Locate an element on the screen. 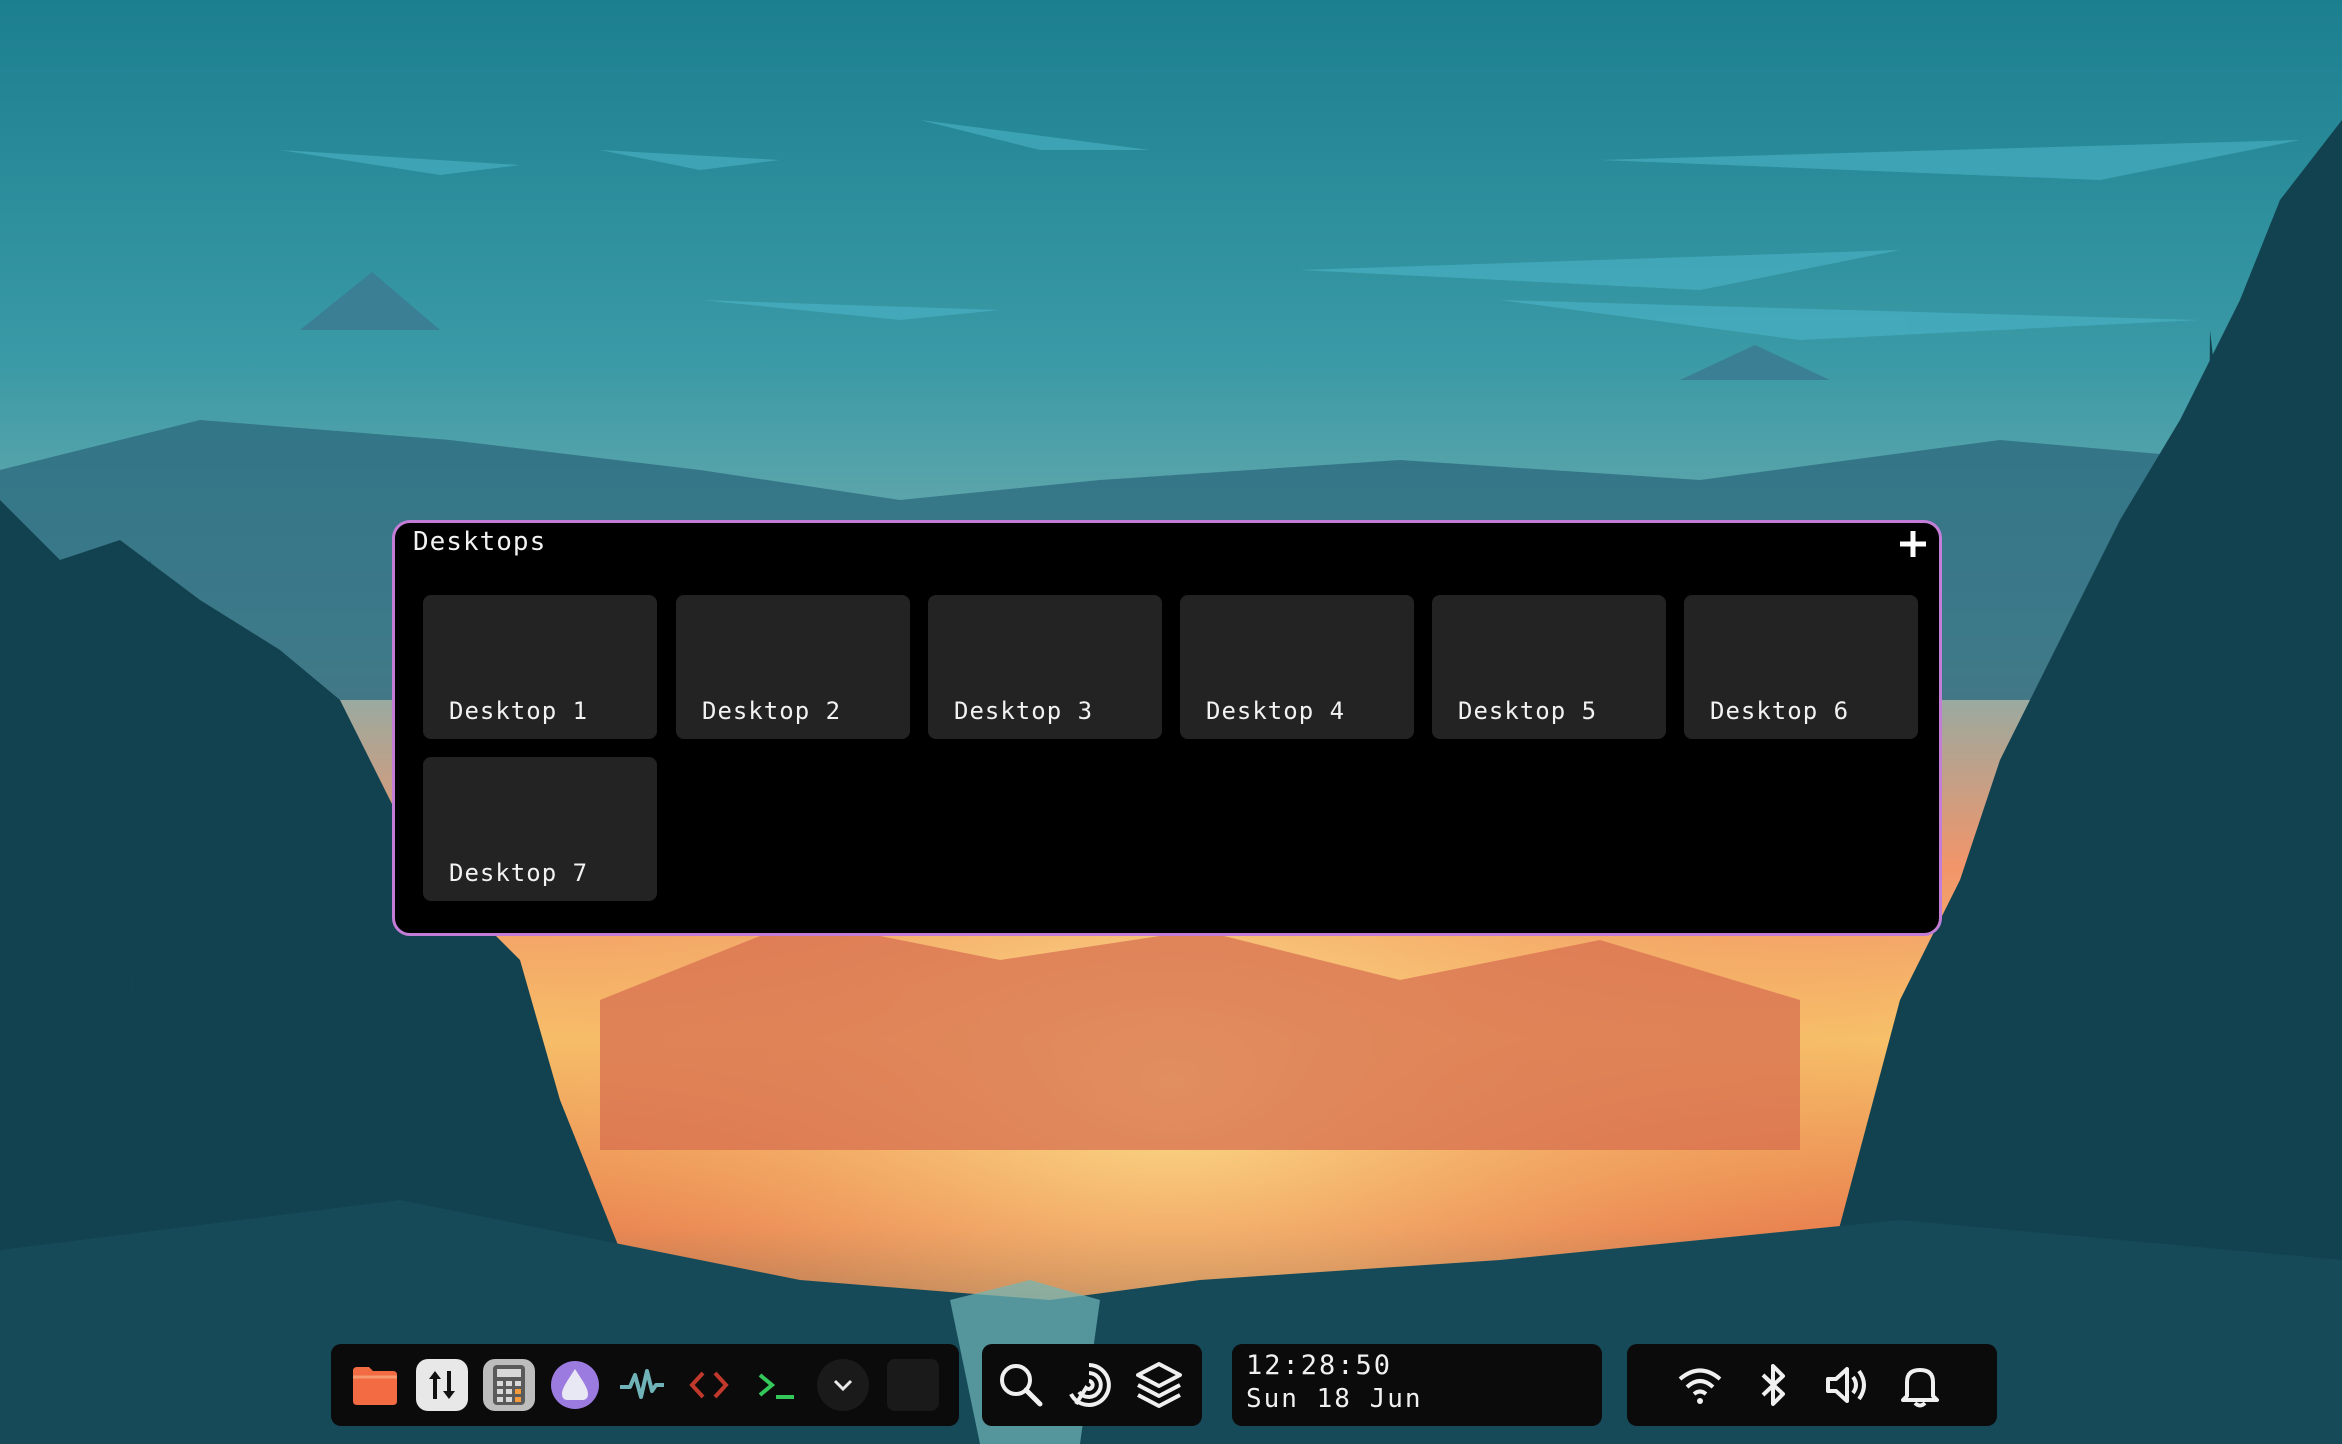 The width and height of the screenshot is (2342, 1444). volume-button is located at coordinates (1847, 1385).